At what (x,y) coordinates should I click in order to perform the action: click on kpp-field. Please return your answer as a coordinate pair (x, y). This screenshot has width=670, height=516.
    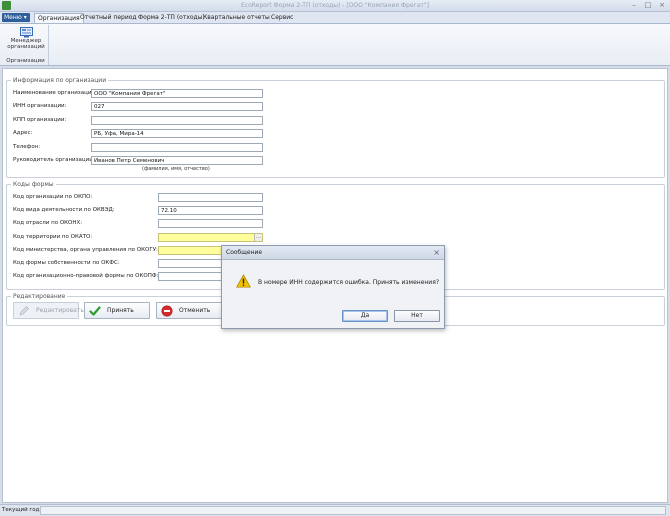
    Looking at the image, I should click on (177, 120).